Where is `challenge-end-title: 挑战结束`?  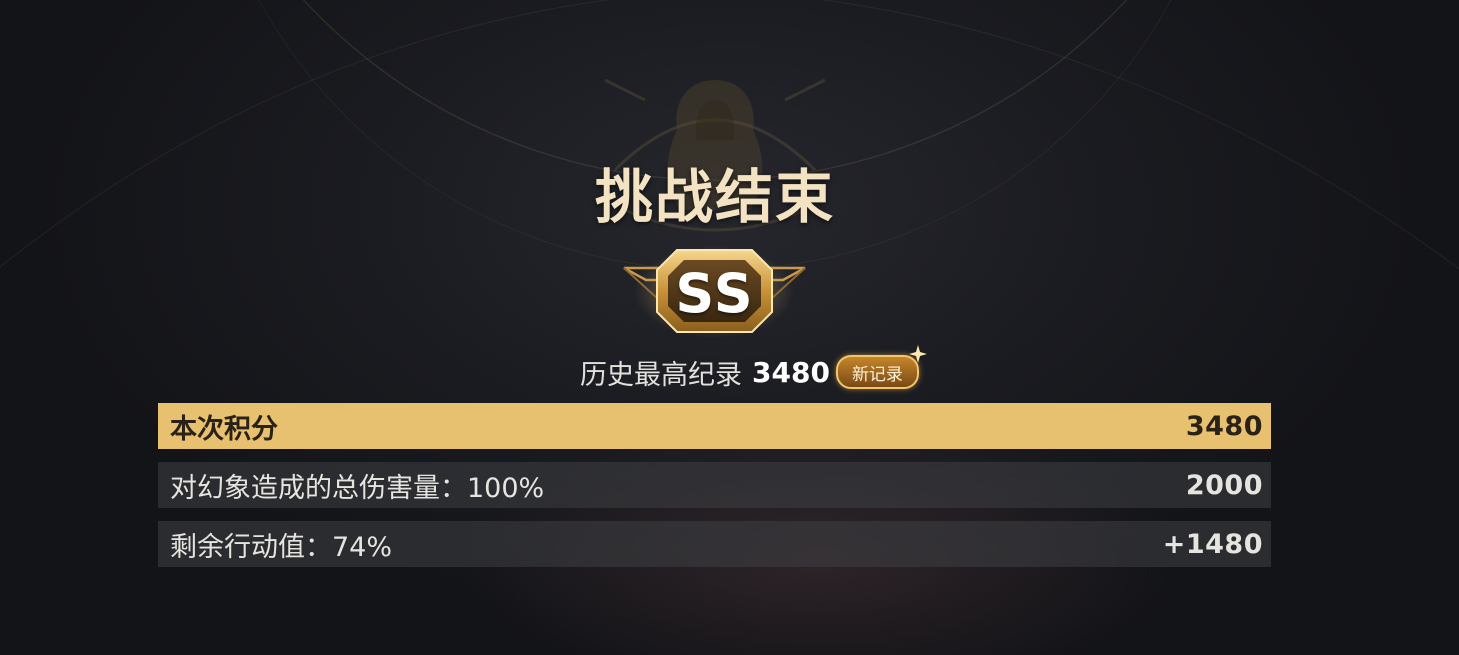
challenge-end-title: 挑战结束 is located at coordinates (714, 197).